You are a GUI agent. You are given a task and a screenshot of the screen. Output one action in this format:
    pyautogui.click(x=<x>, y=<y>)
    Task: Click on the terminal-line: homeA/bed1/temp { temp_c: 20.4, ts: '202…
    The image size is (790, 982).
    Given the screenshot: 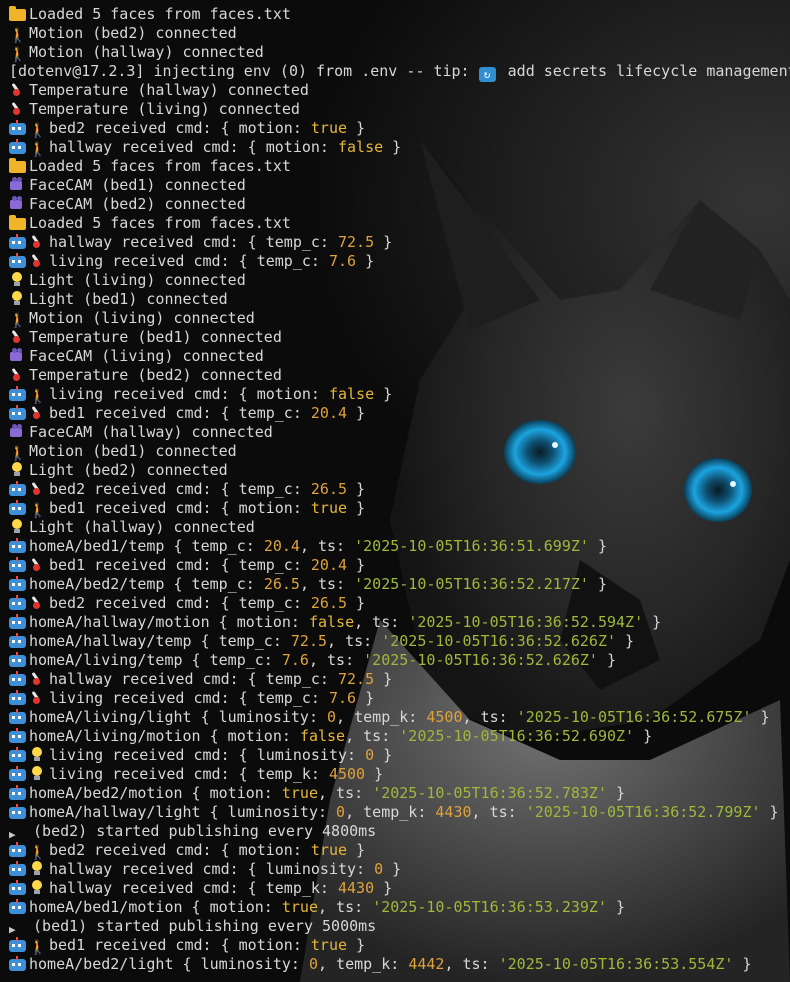 What is the action you would take?
    pyautogui.click(x=399, y=546)
    